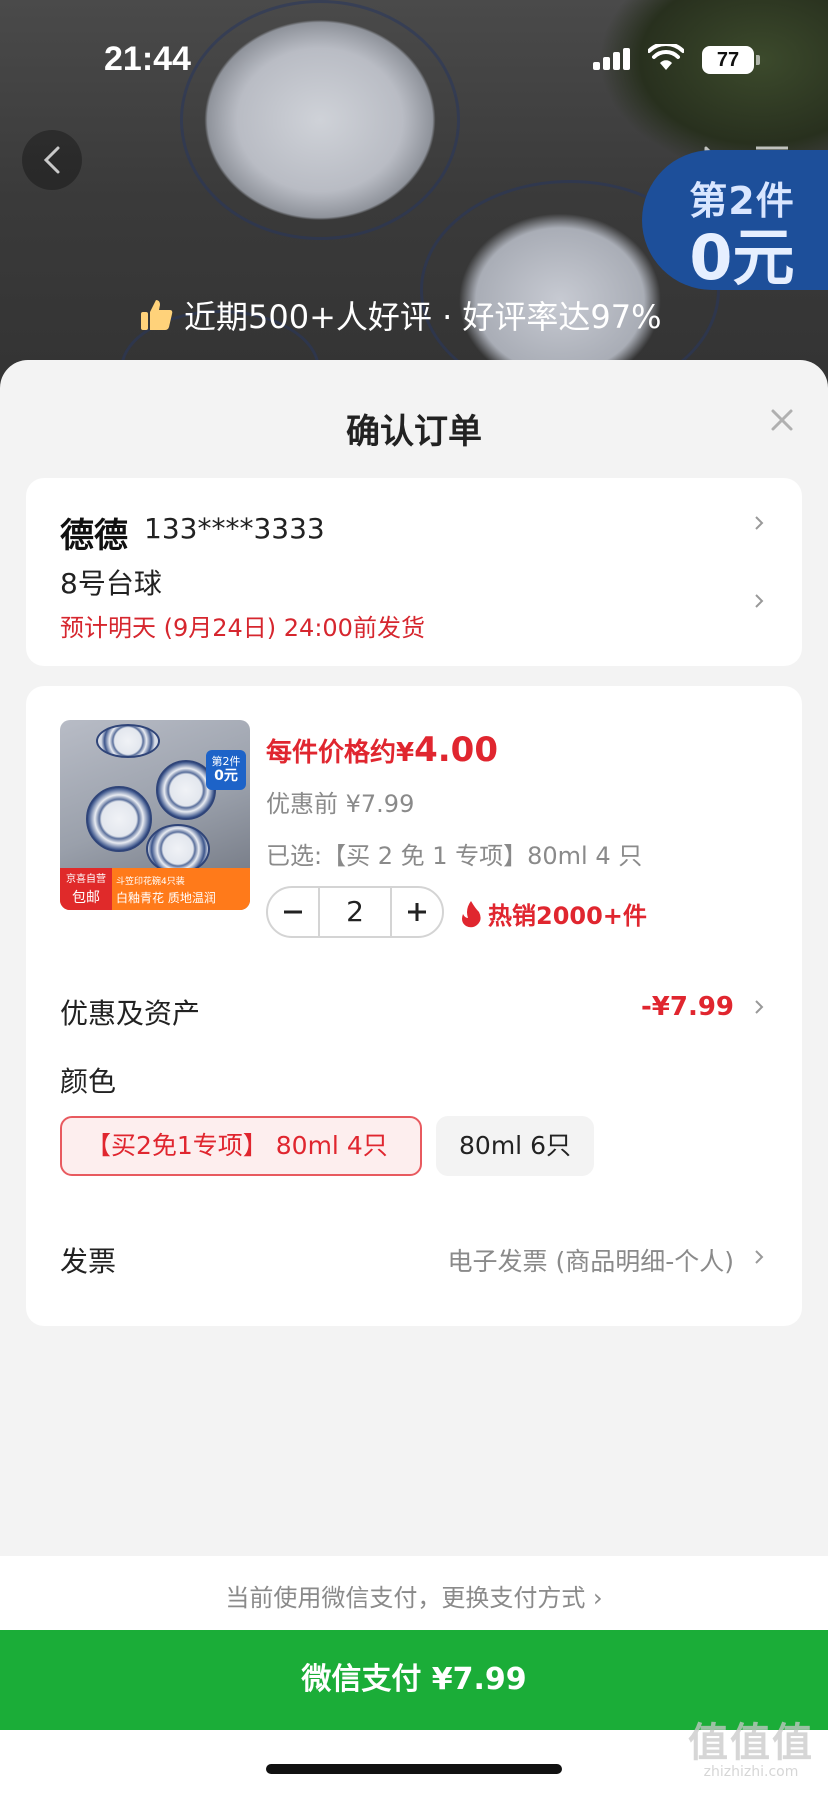  Describe the element at coordinates (515, 1146) in the screenshot. I see `color-option: 80ml 6只` at that location.